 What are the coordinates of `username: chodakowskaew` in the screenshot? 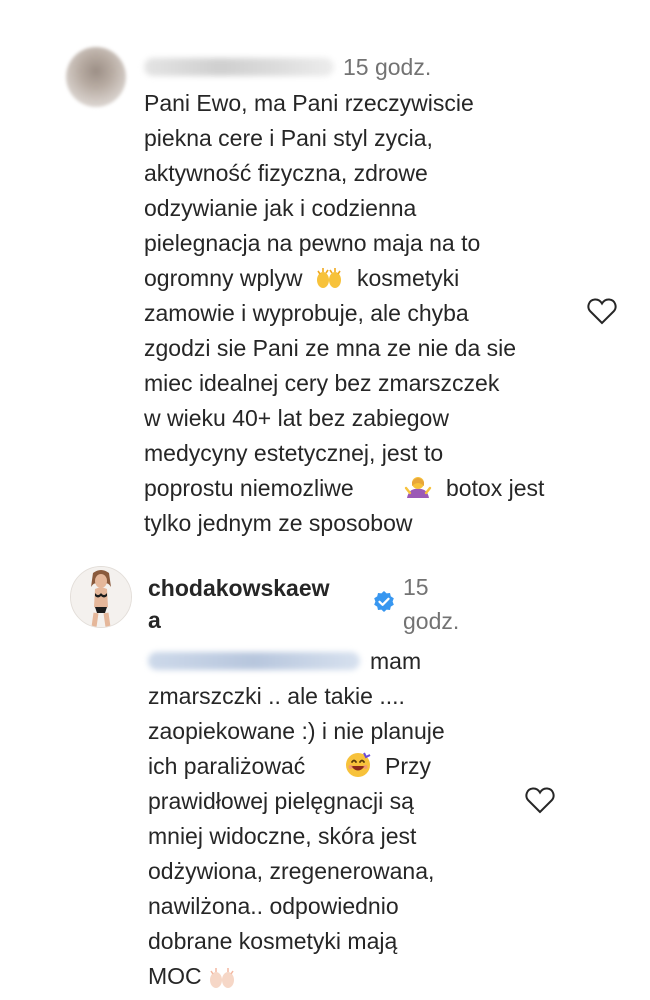 It's located at (239, 588).